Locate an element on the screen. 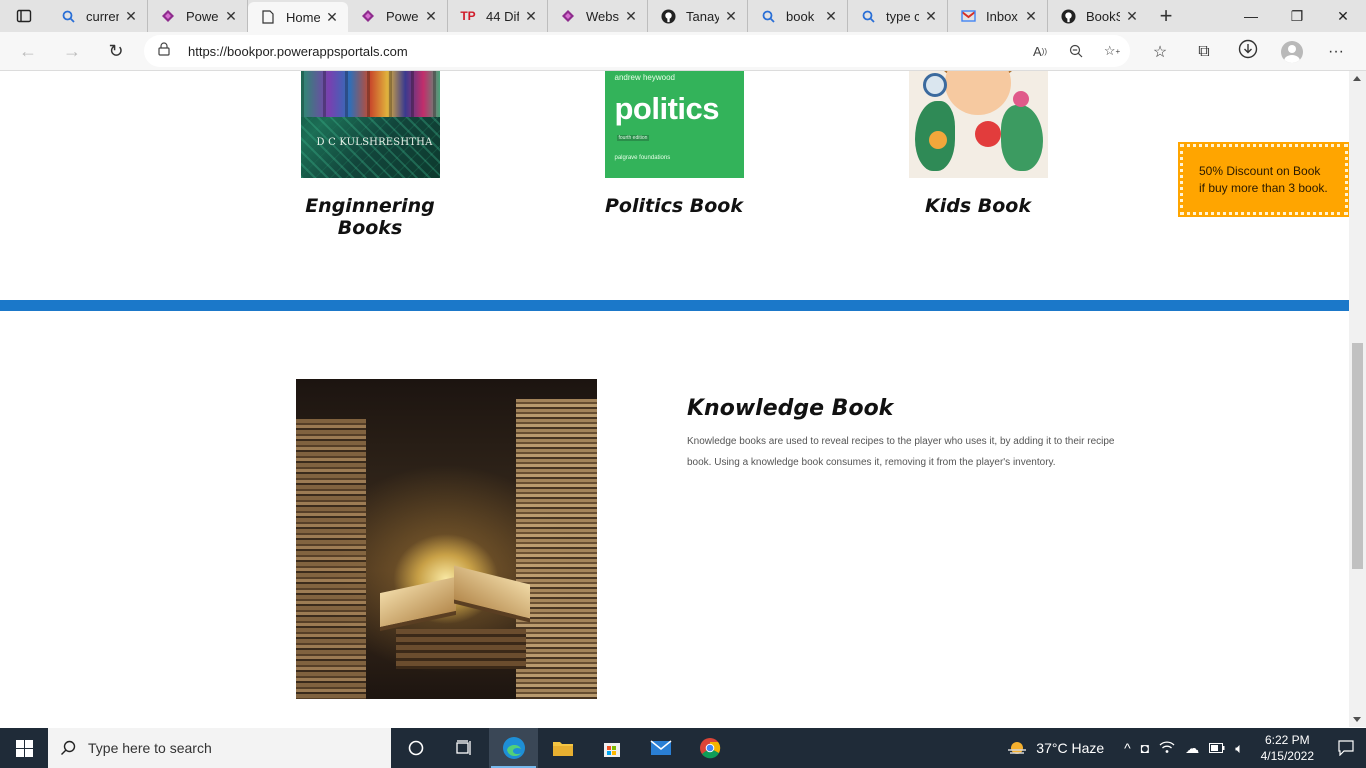  tab-7: book ✕ is located at coordinates (798, 16).